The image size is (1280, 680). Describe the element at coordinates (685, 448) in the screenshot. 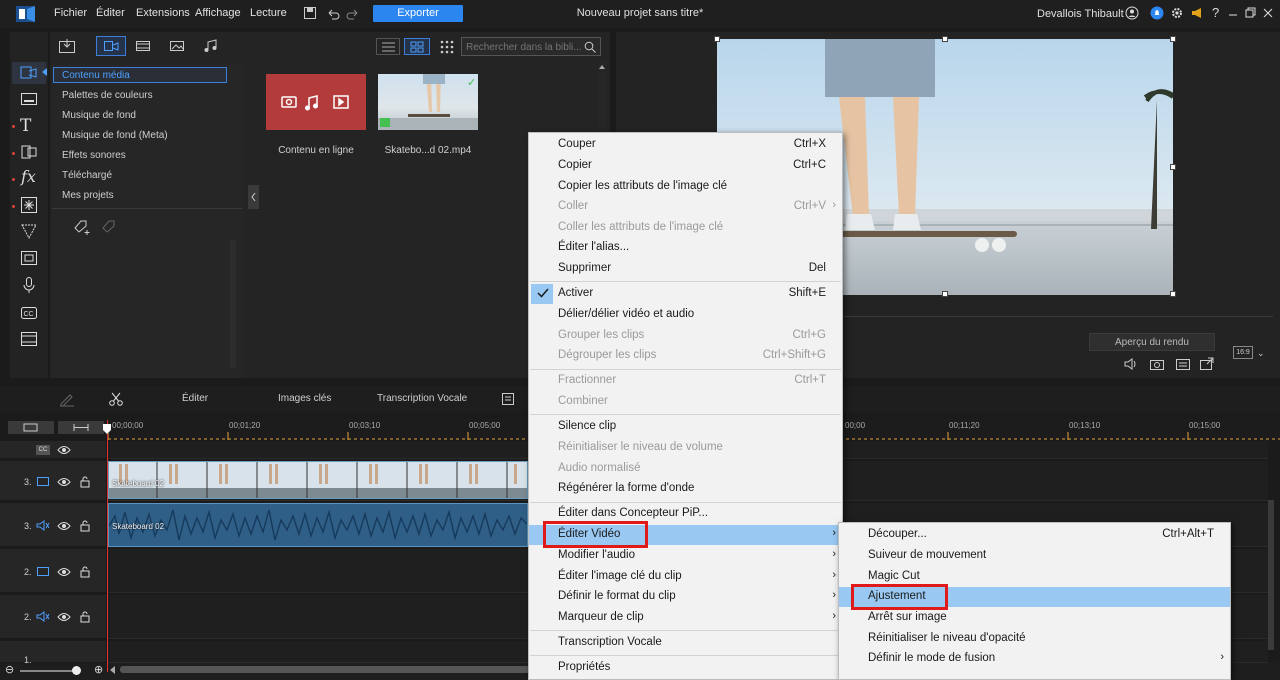

I see `menu-item-reinit-volume: Réinitialiser le niveau de volume` at that location.